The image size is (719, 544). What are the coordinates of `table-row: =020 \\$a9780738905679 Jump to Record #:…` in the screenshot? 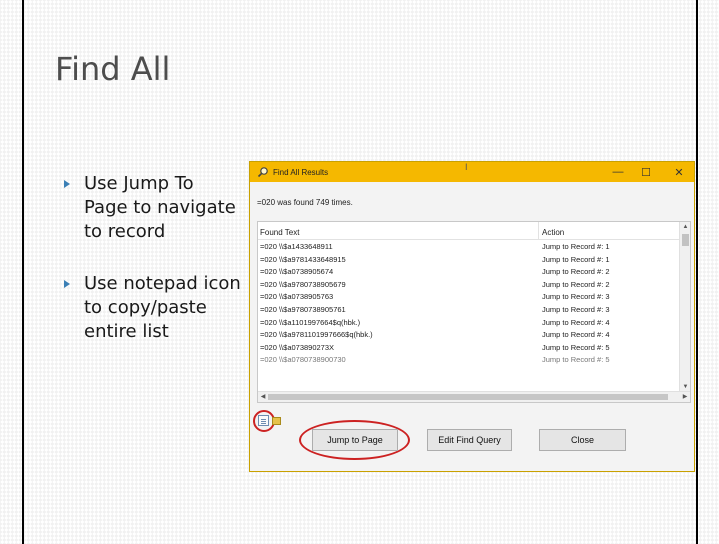 It's located at (469, 284).